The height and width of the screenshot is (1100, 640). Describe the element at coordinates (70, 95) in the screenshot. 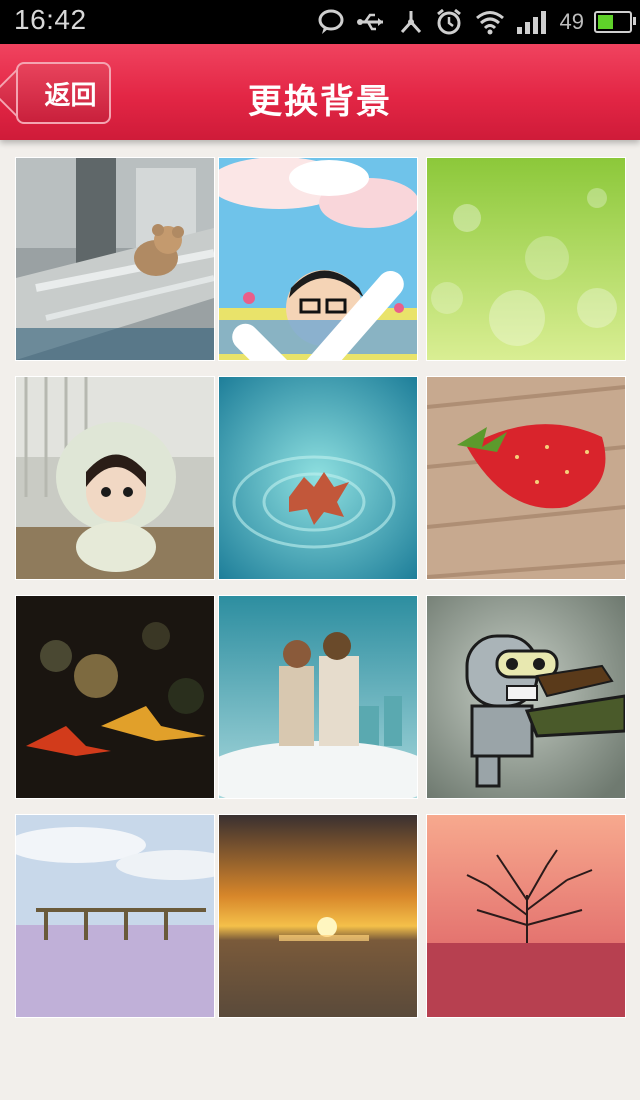

I see `back-button-label: 返回` at that location.